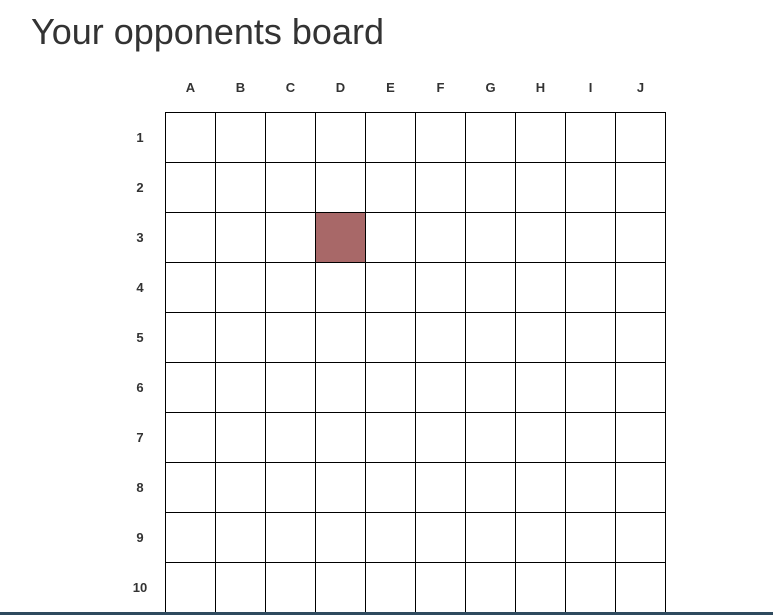  I want to click on board-cell-a10, so click(190, 587).